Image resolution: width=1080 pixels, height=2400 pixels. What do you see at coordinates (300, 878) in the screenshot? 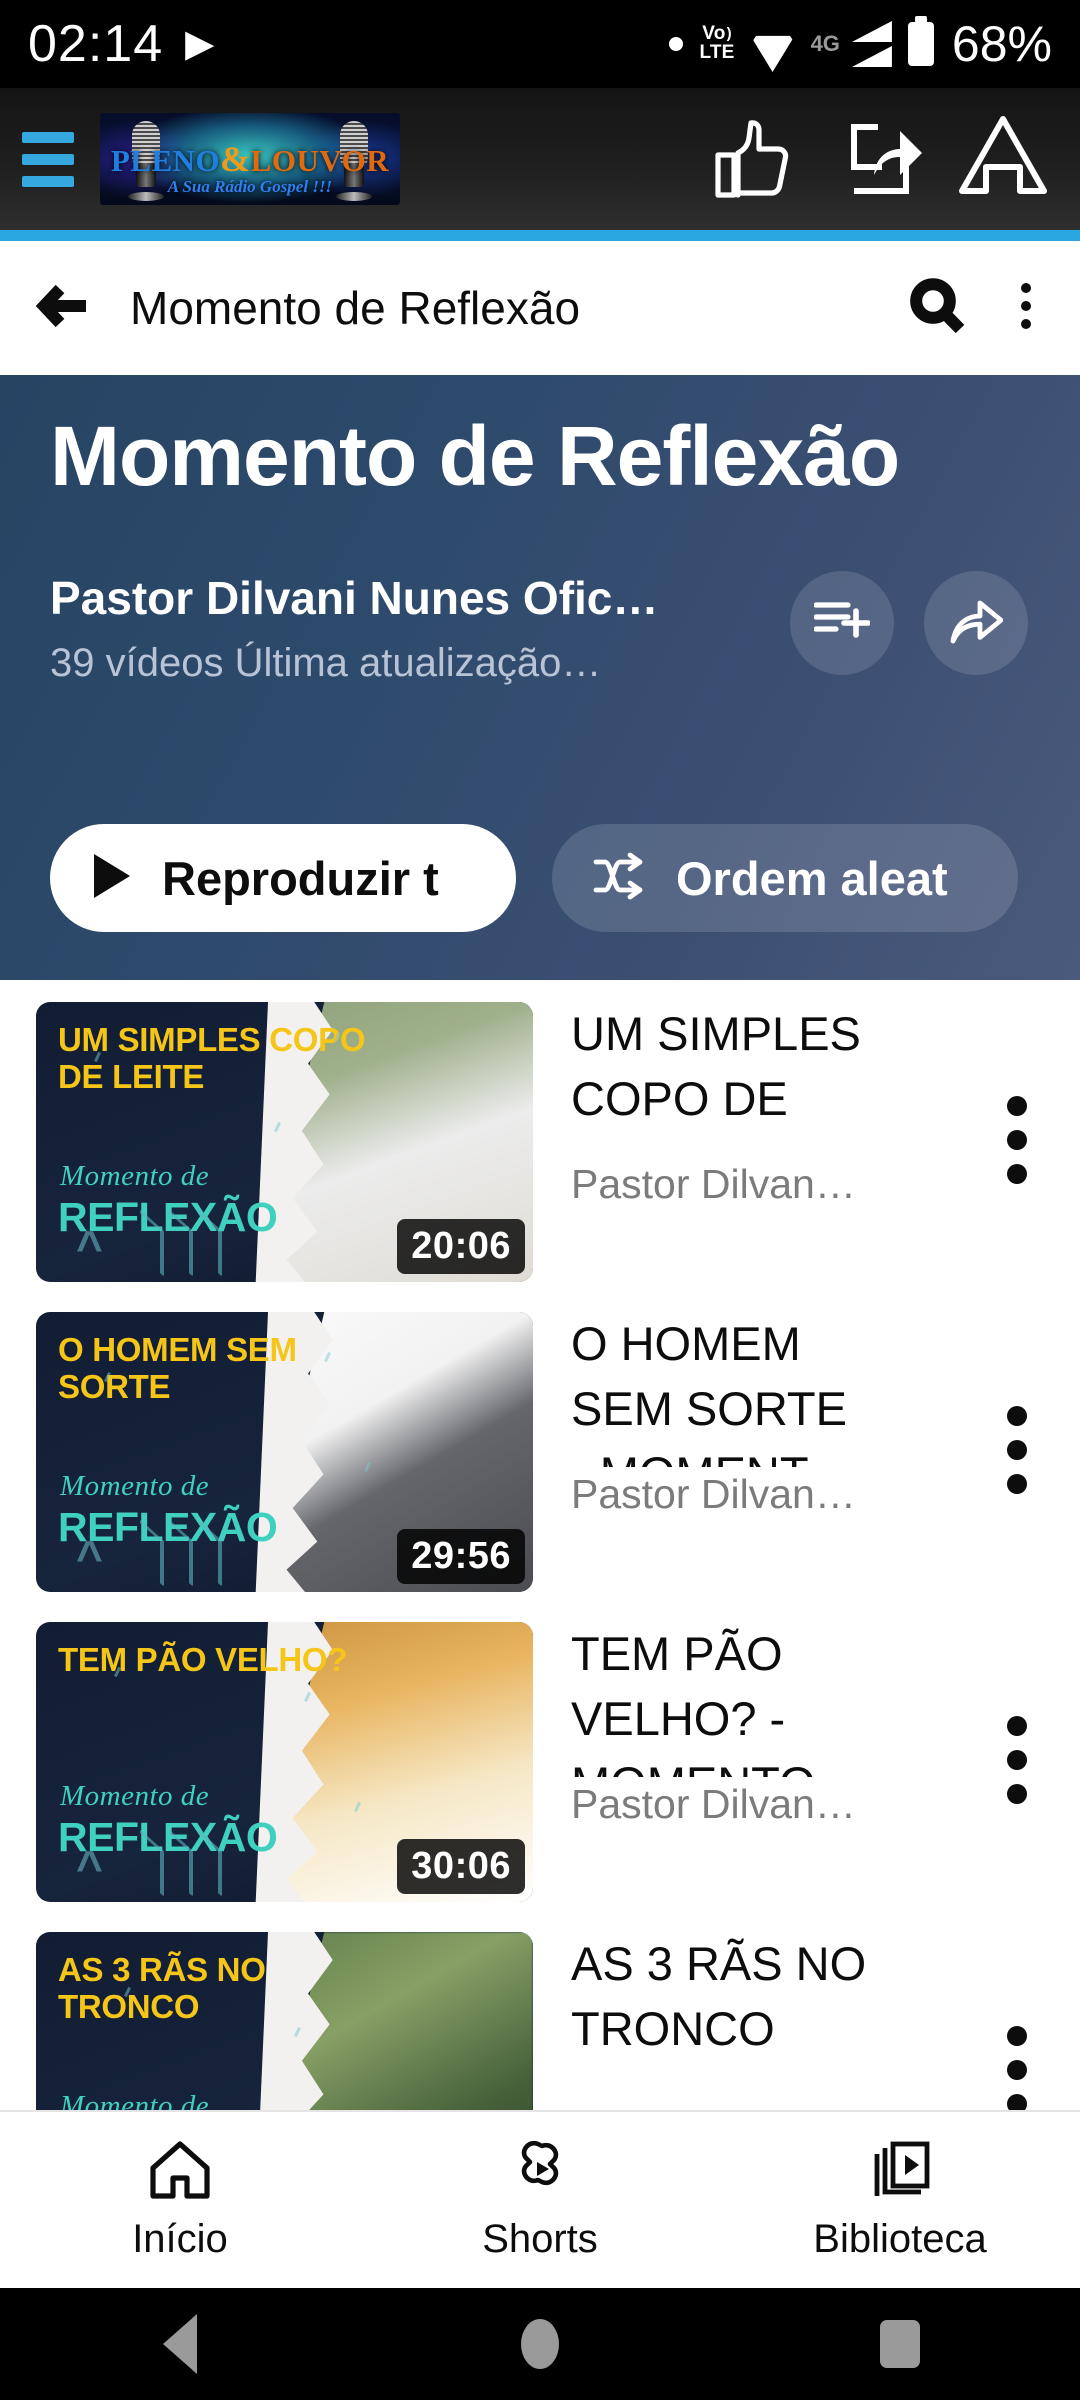
I see `play-all-label: Reproduzir t` at bounding box center [300, 878].